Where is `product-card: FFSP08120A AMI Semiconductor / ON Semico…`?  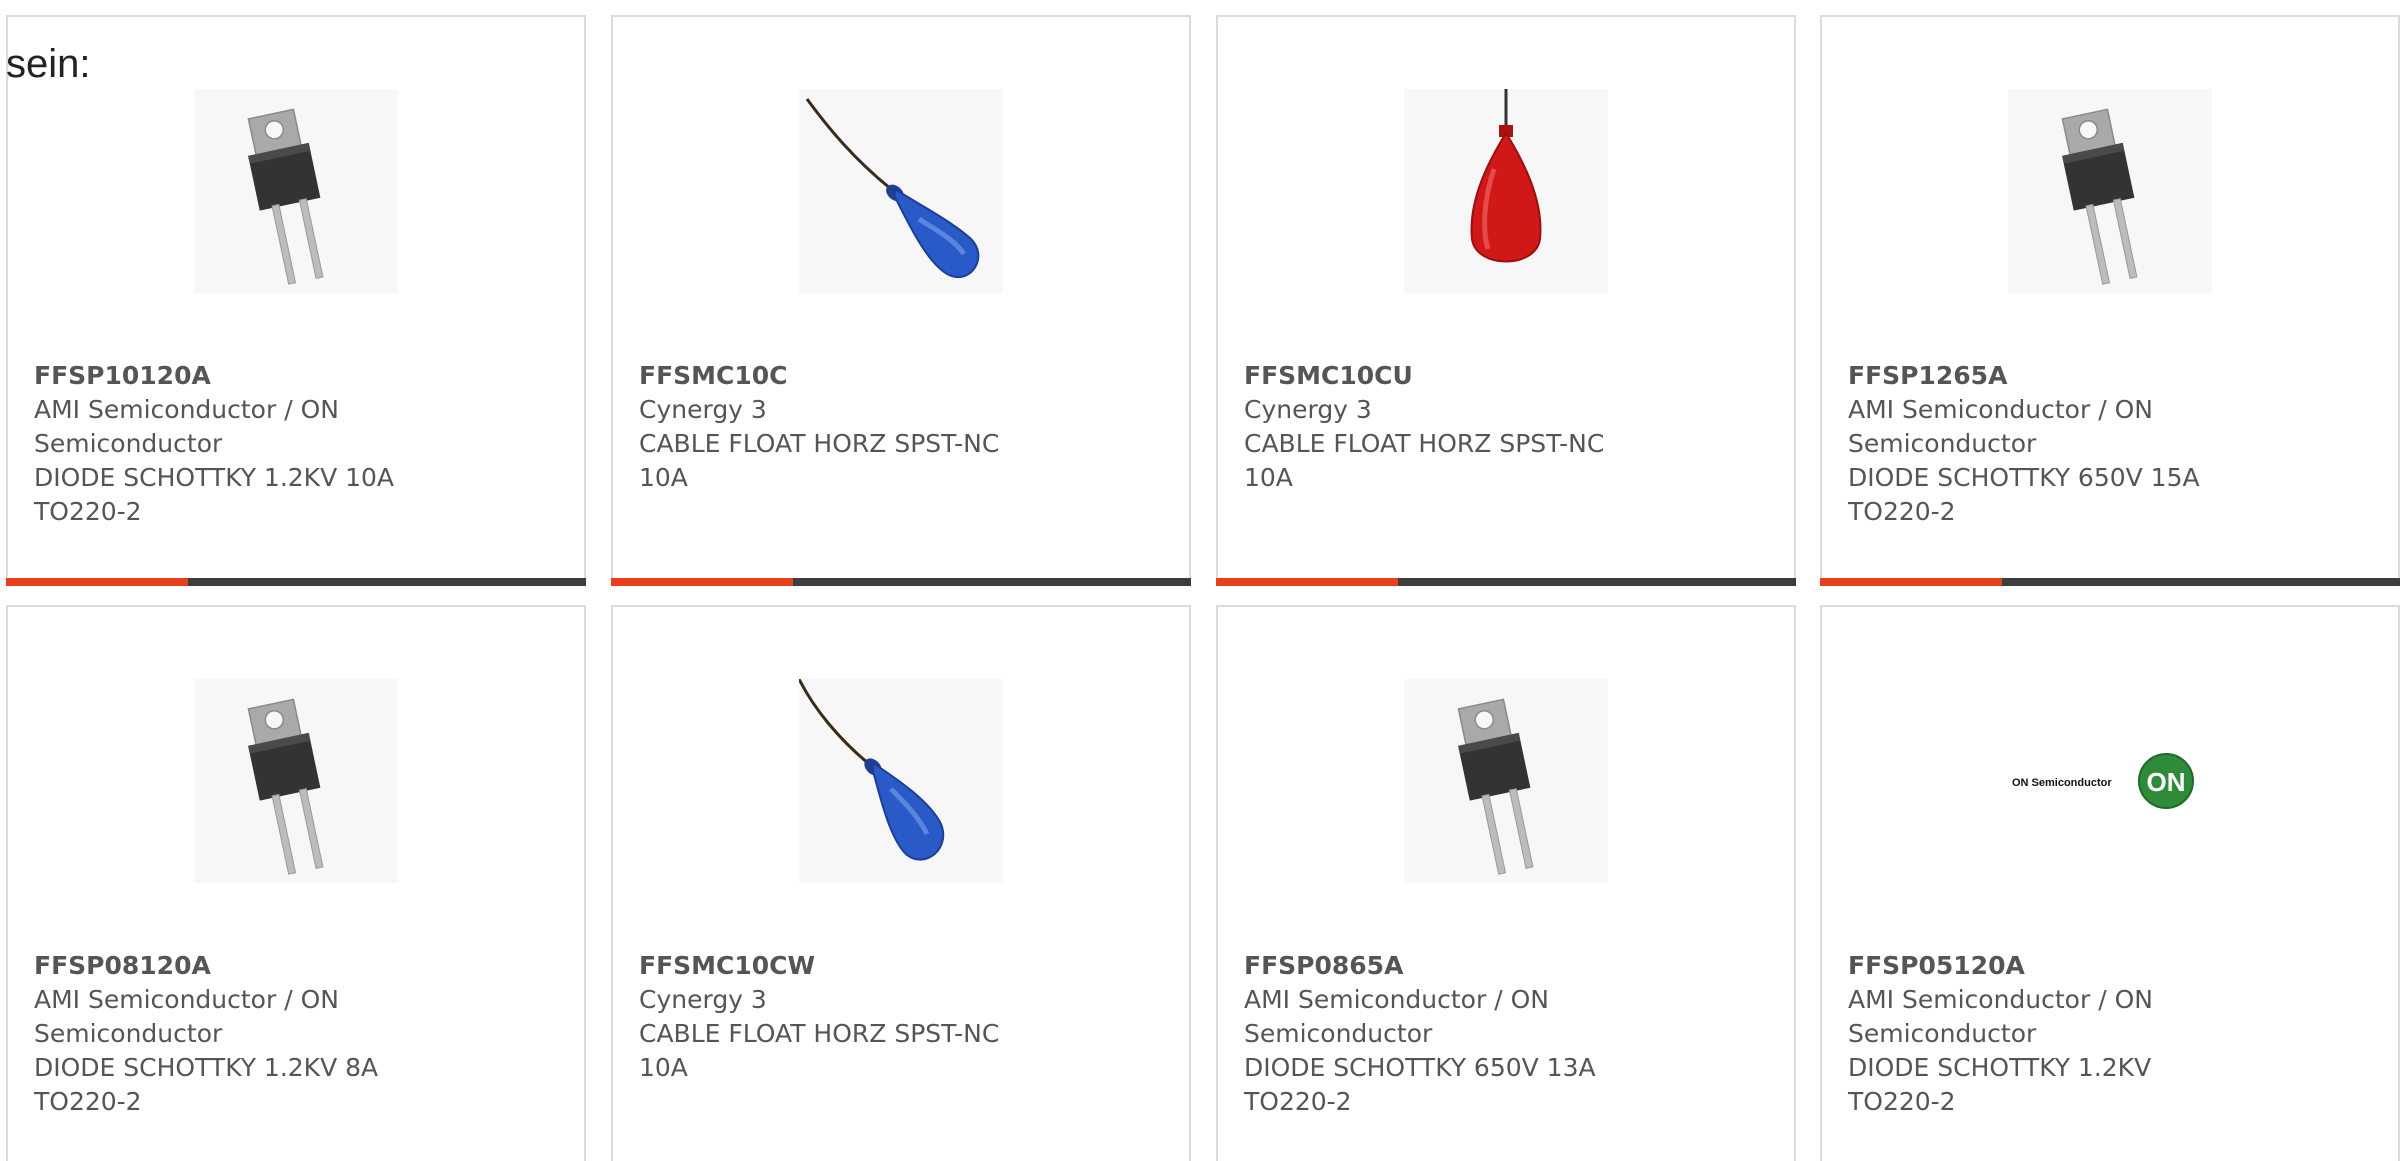 product-card: FFSP08120A AMI Semiconductor / ON Semico… is located at coordinates (296, 883).